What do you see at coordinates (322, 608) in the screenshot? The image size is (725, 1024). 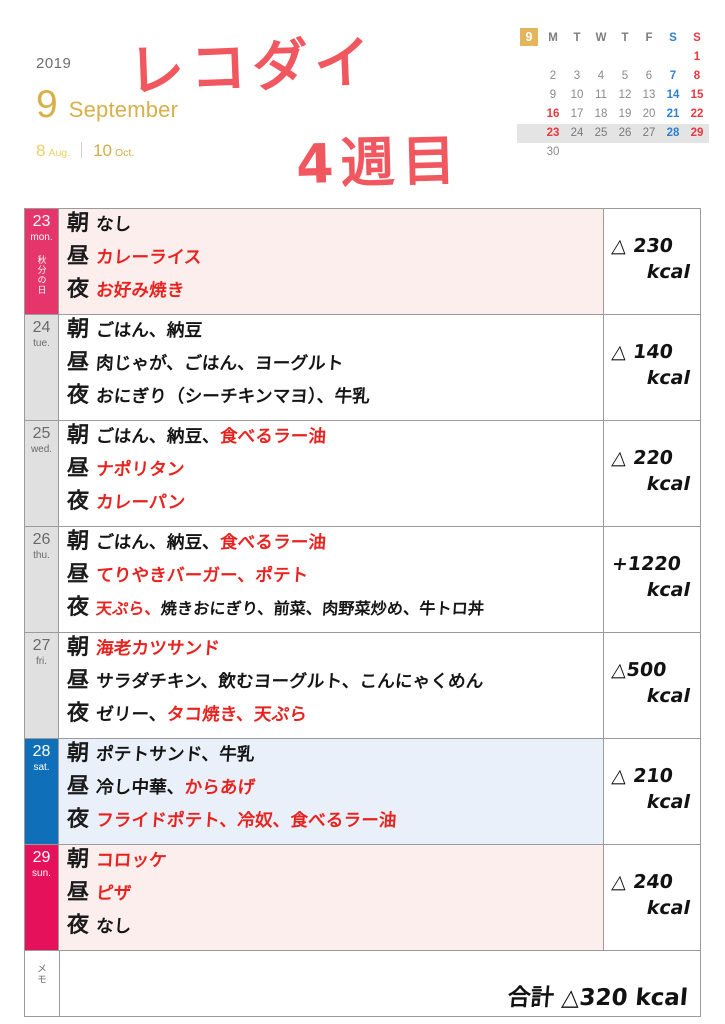 I see `meal-text-segment: 焼きおにぎり、前菜、肉野菜炒め、牛トロ丼` at bounding box center [322, 608].